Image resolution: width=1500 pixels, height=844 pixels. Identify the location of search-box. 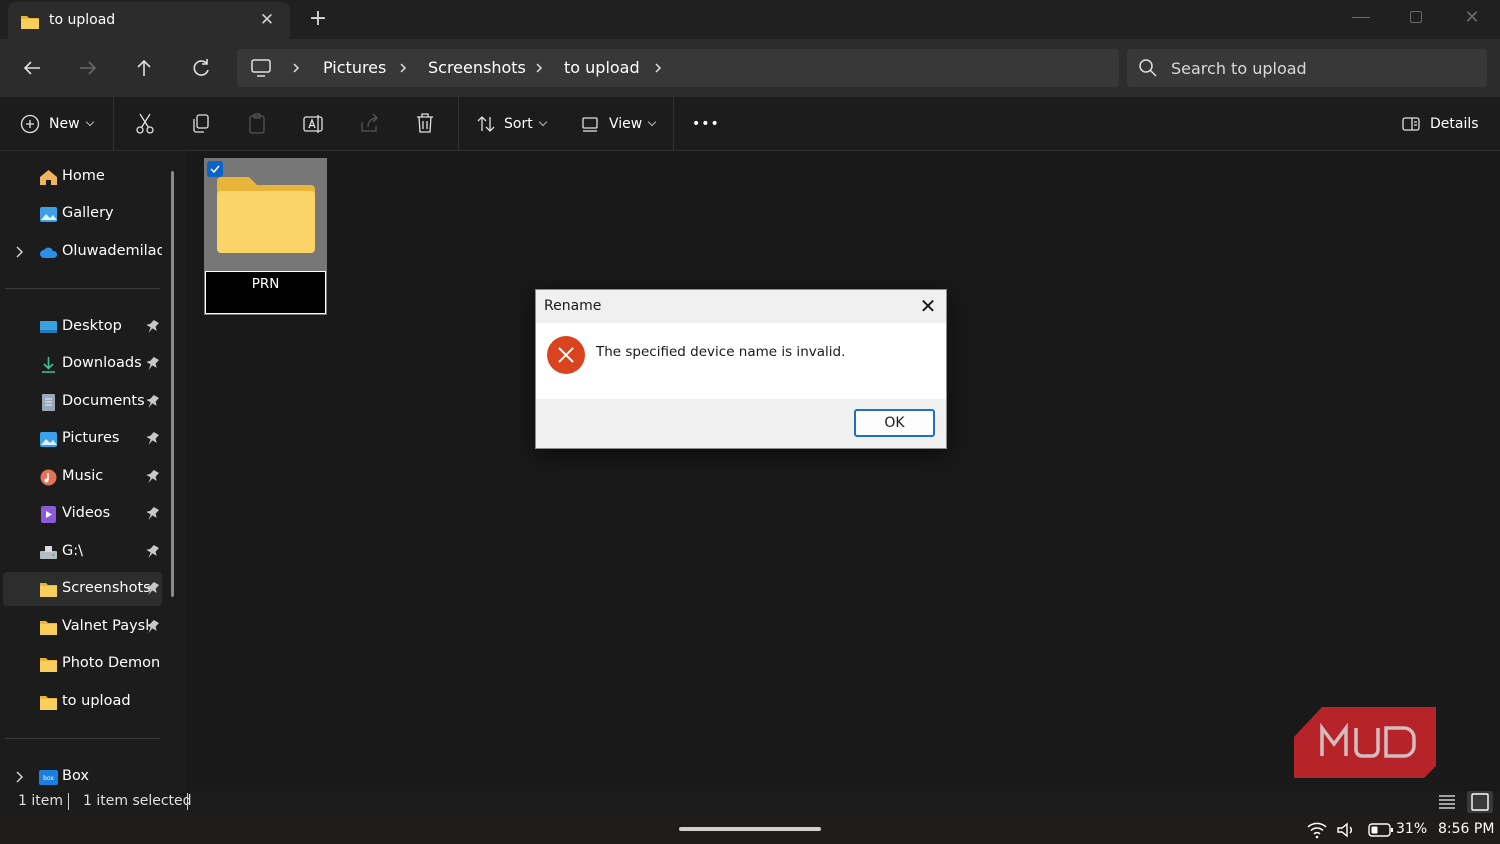
(1307, 68).